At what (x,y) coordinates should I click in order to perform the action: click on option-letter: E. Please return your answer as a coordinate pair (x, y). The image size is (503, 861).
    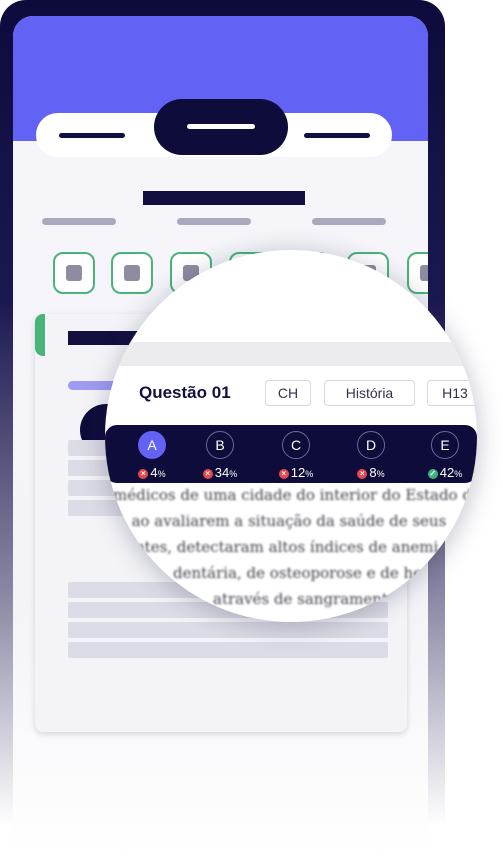
    Looking at the image, I should click on (445, 445).